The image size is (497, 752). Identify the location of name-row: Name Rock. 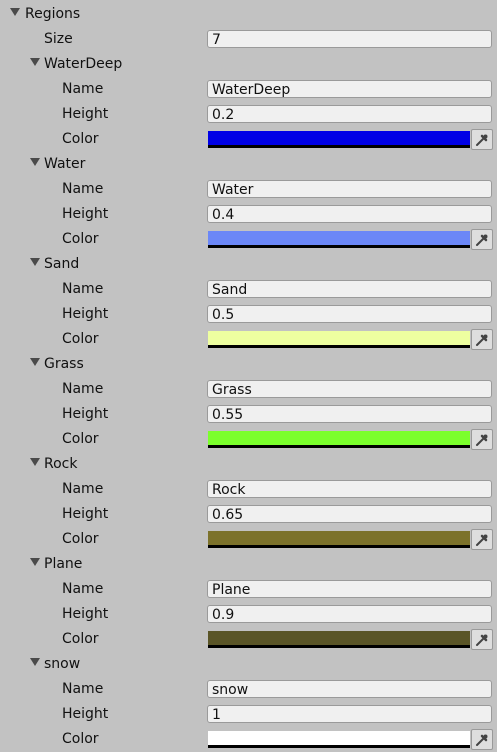
(248, 489).